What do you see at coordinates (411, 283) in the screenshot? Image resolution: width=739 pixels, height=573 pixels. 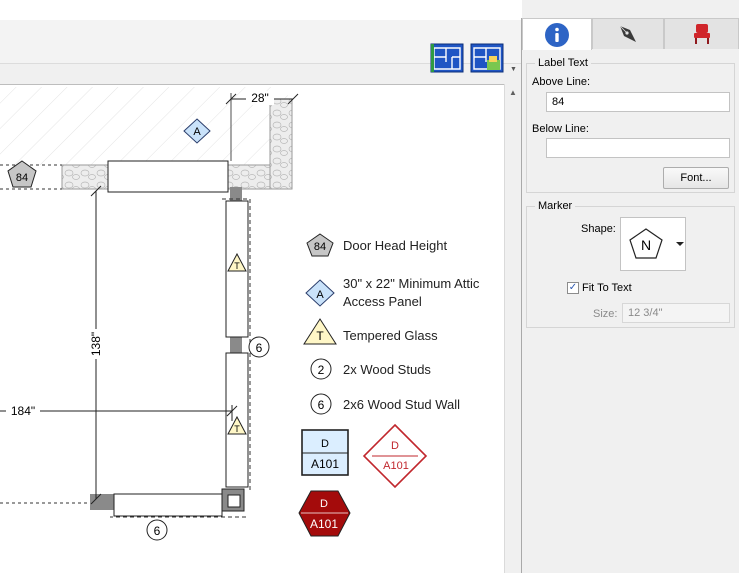 I see `svg-text: 30" x 22" Minimum Attic` at bounding box center [411, 283].